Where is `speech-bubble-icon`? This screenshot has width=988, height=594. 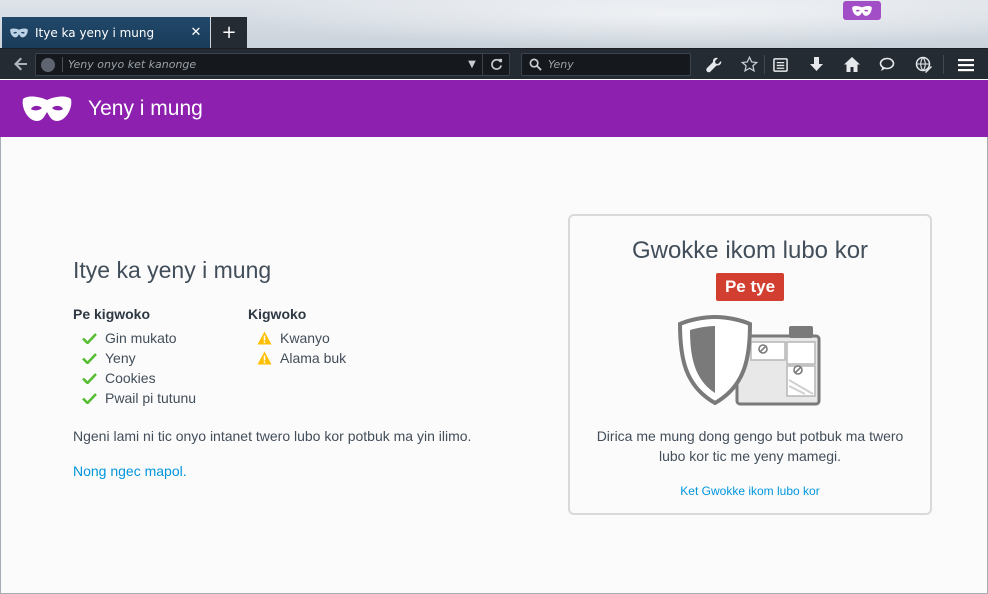
speech-bubble-icon is located at coordinates (887, 64).